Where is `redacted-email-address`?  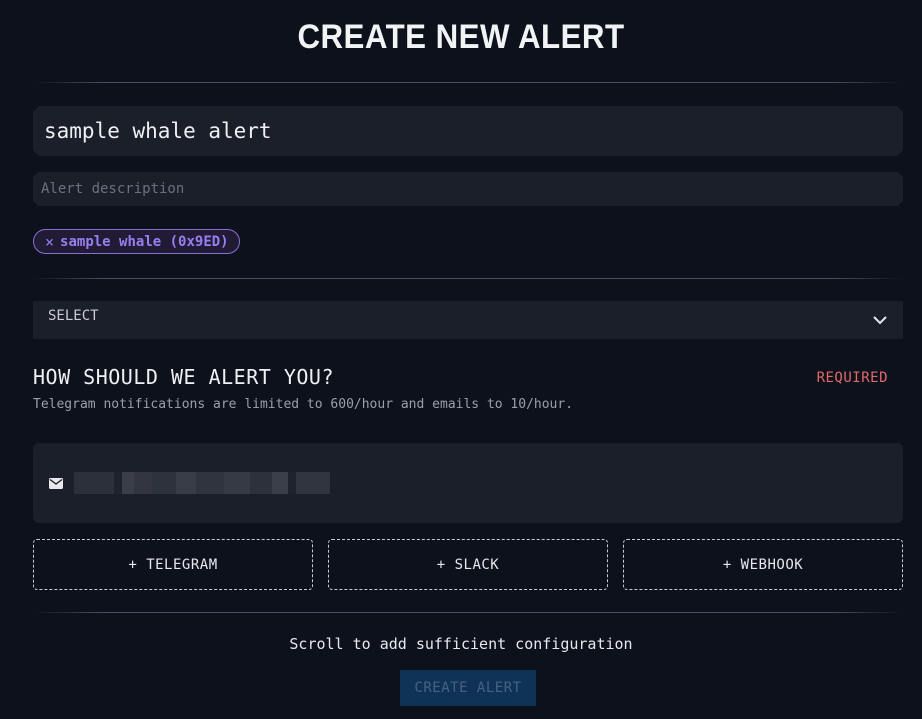 redacted-email-address is located at coordinates (202, 483).